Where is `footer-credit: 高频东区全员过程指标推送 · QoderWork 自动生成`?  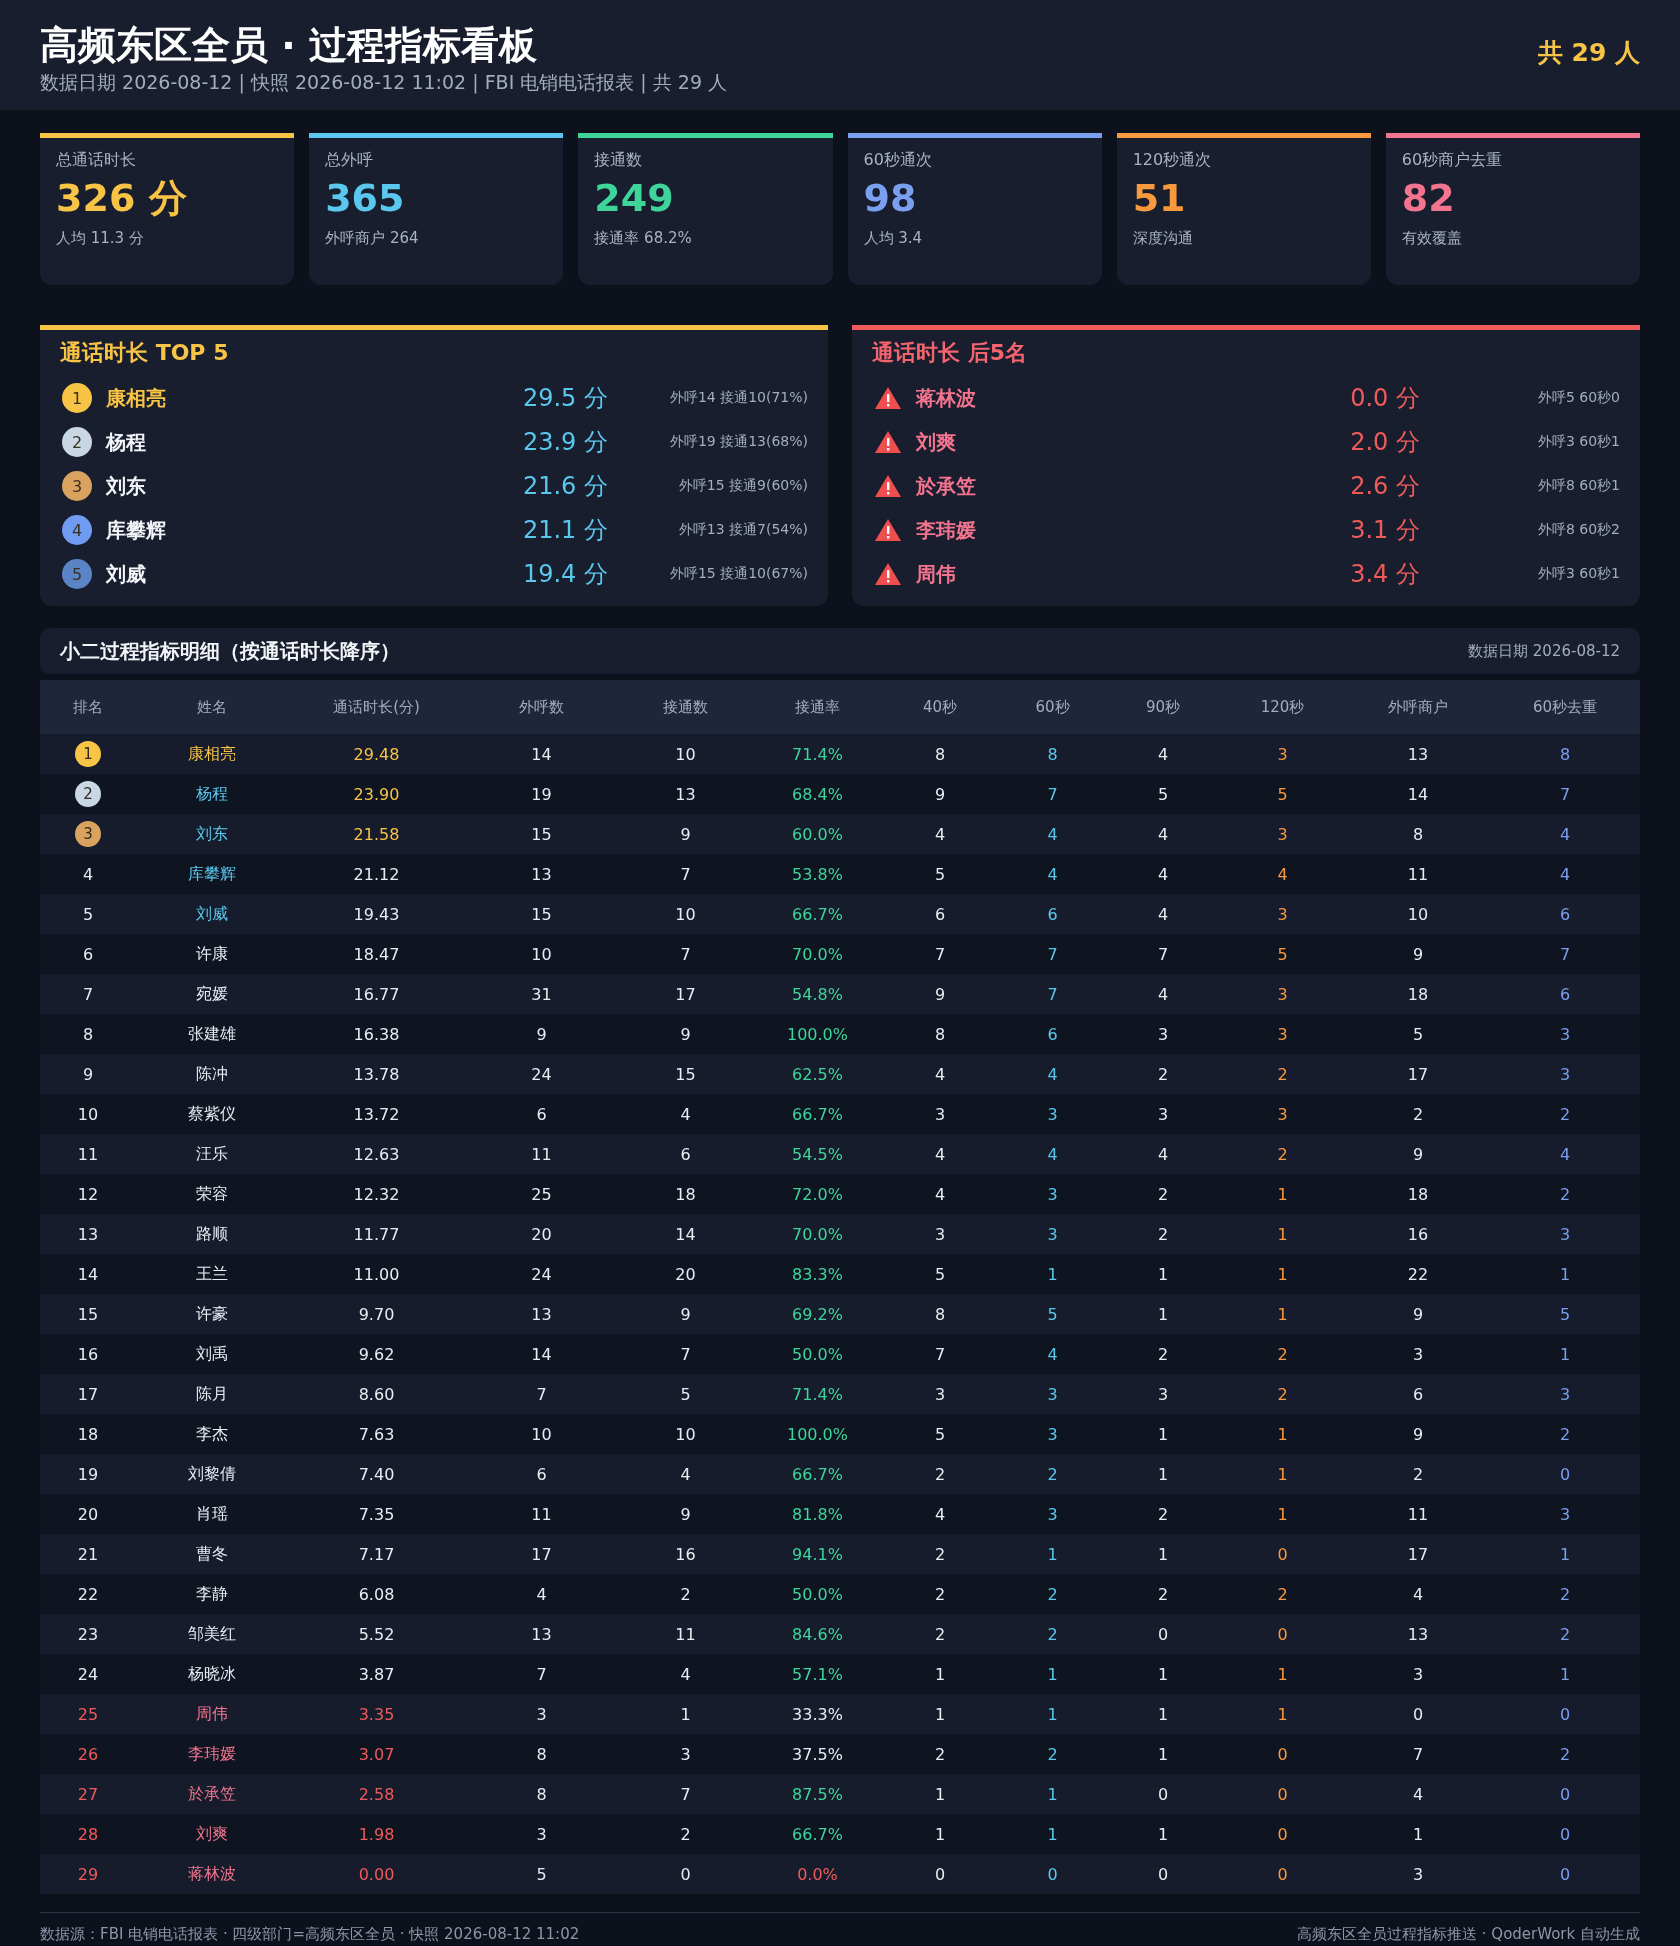 footer-credit: 高频东区全员过程指标推送 · QoderWork 自动生成 is located at coordinates (1468, 1934).